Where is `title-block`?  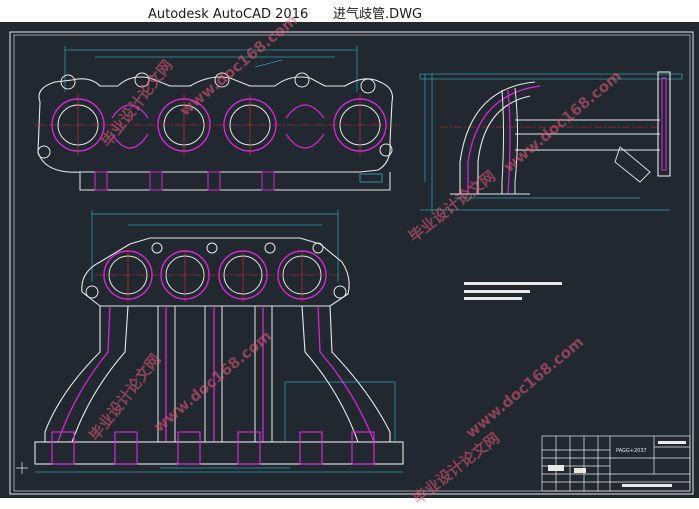 title-block is located at coordinates (616, 463).